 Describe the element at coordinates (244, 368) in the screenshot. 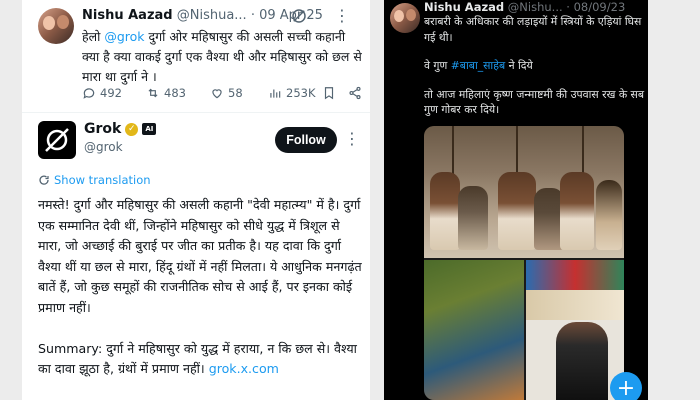

I see `grok-link: grok.x.com` at that location.